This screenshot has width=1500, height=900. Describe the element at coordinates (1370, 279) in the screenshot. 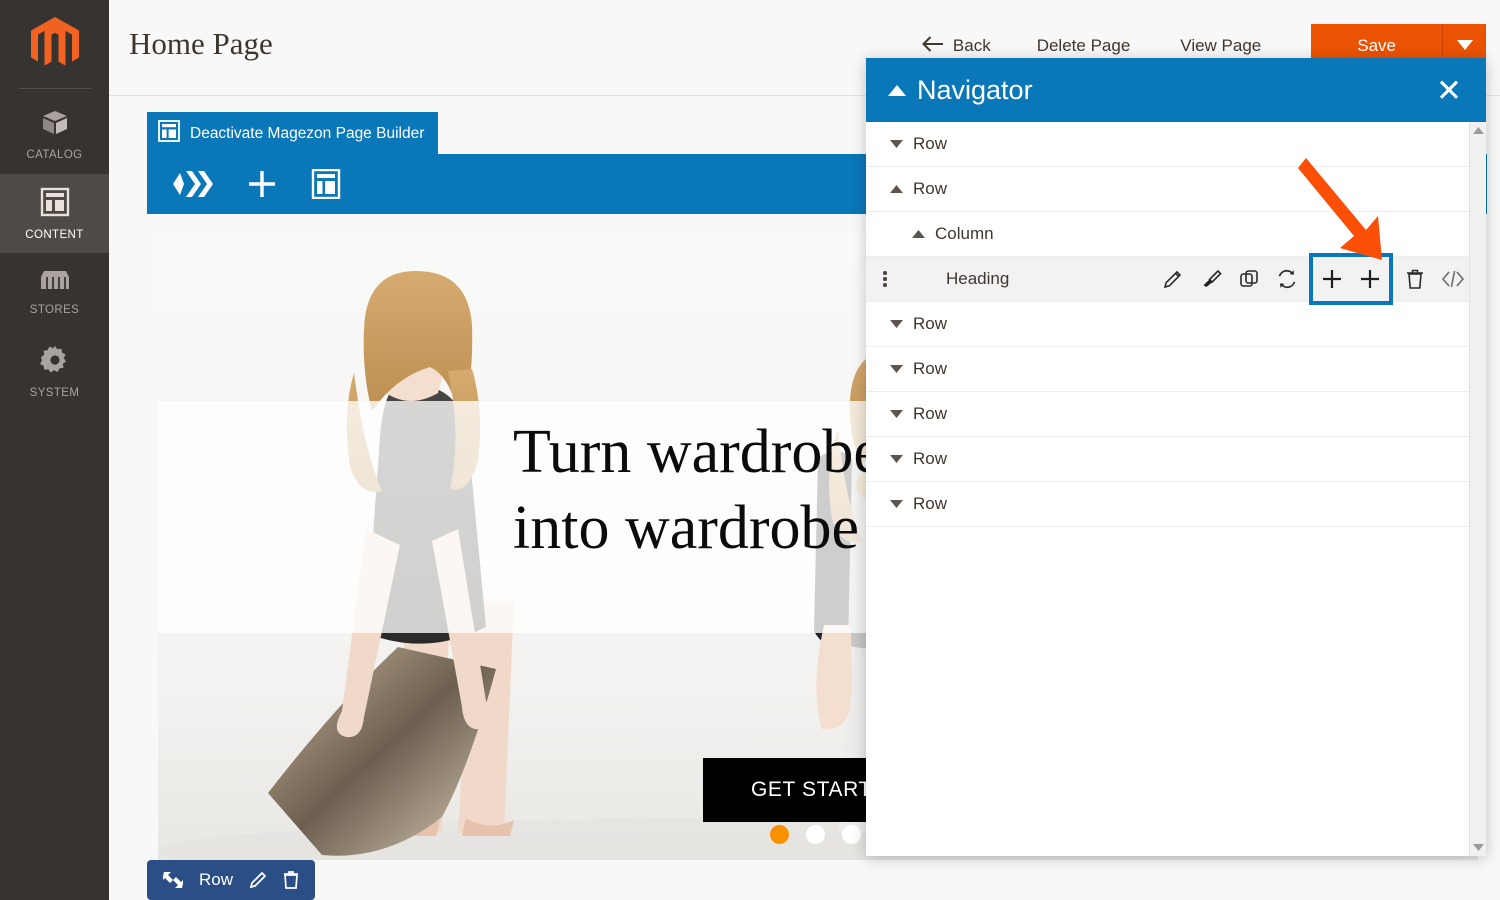

I see `add-after-icon` at that location.